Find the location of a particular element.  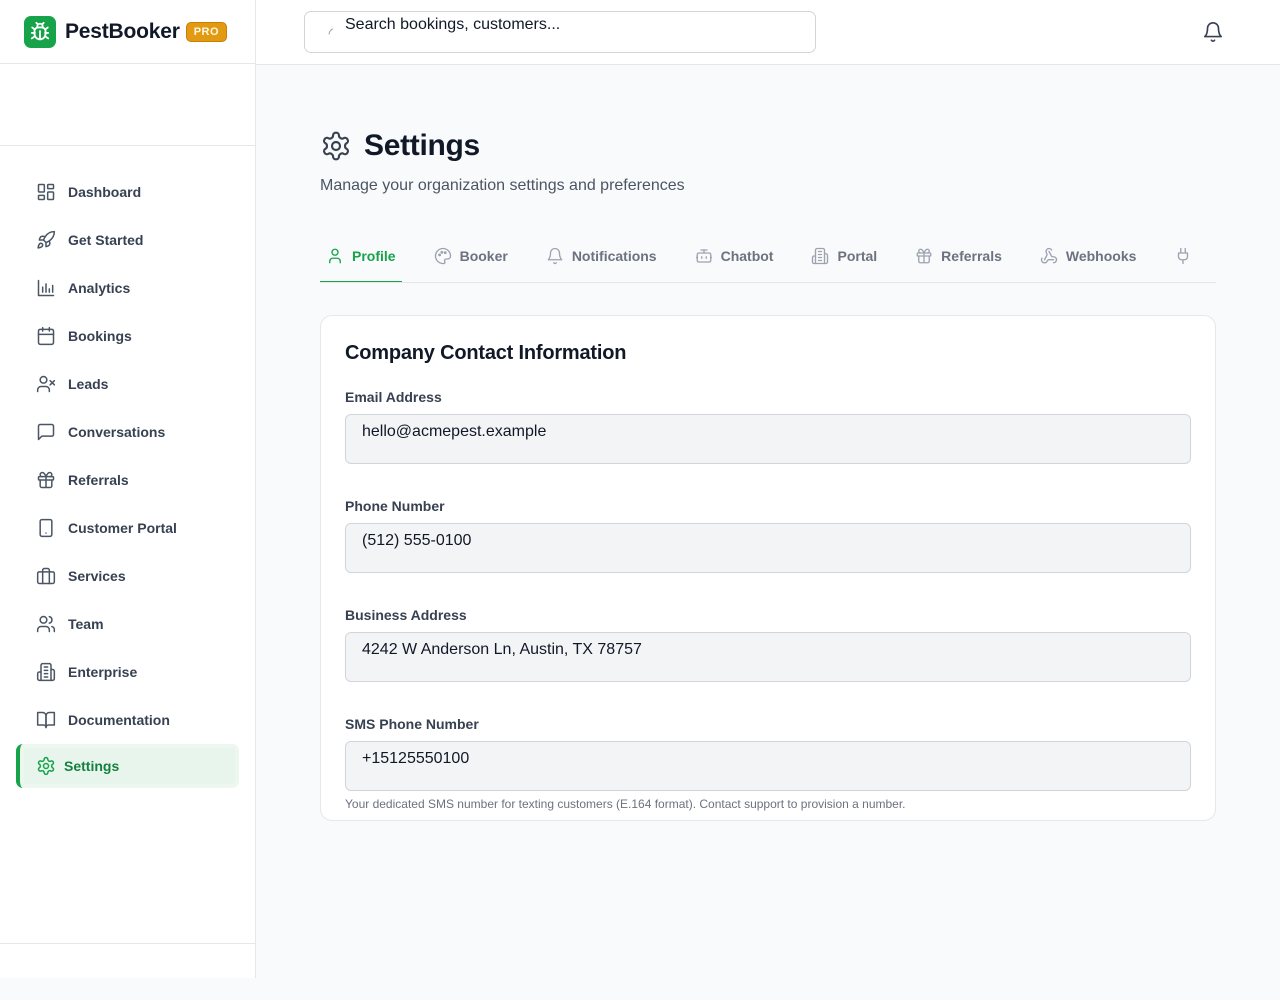

sidebar-item-label: Settings is located at coordinates (92, 766).